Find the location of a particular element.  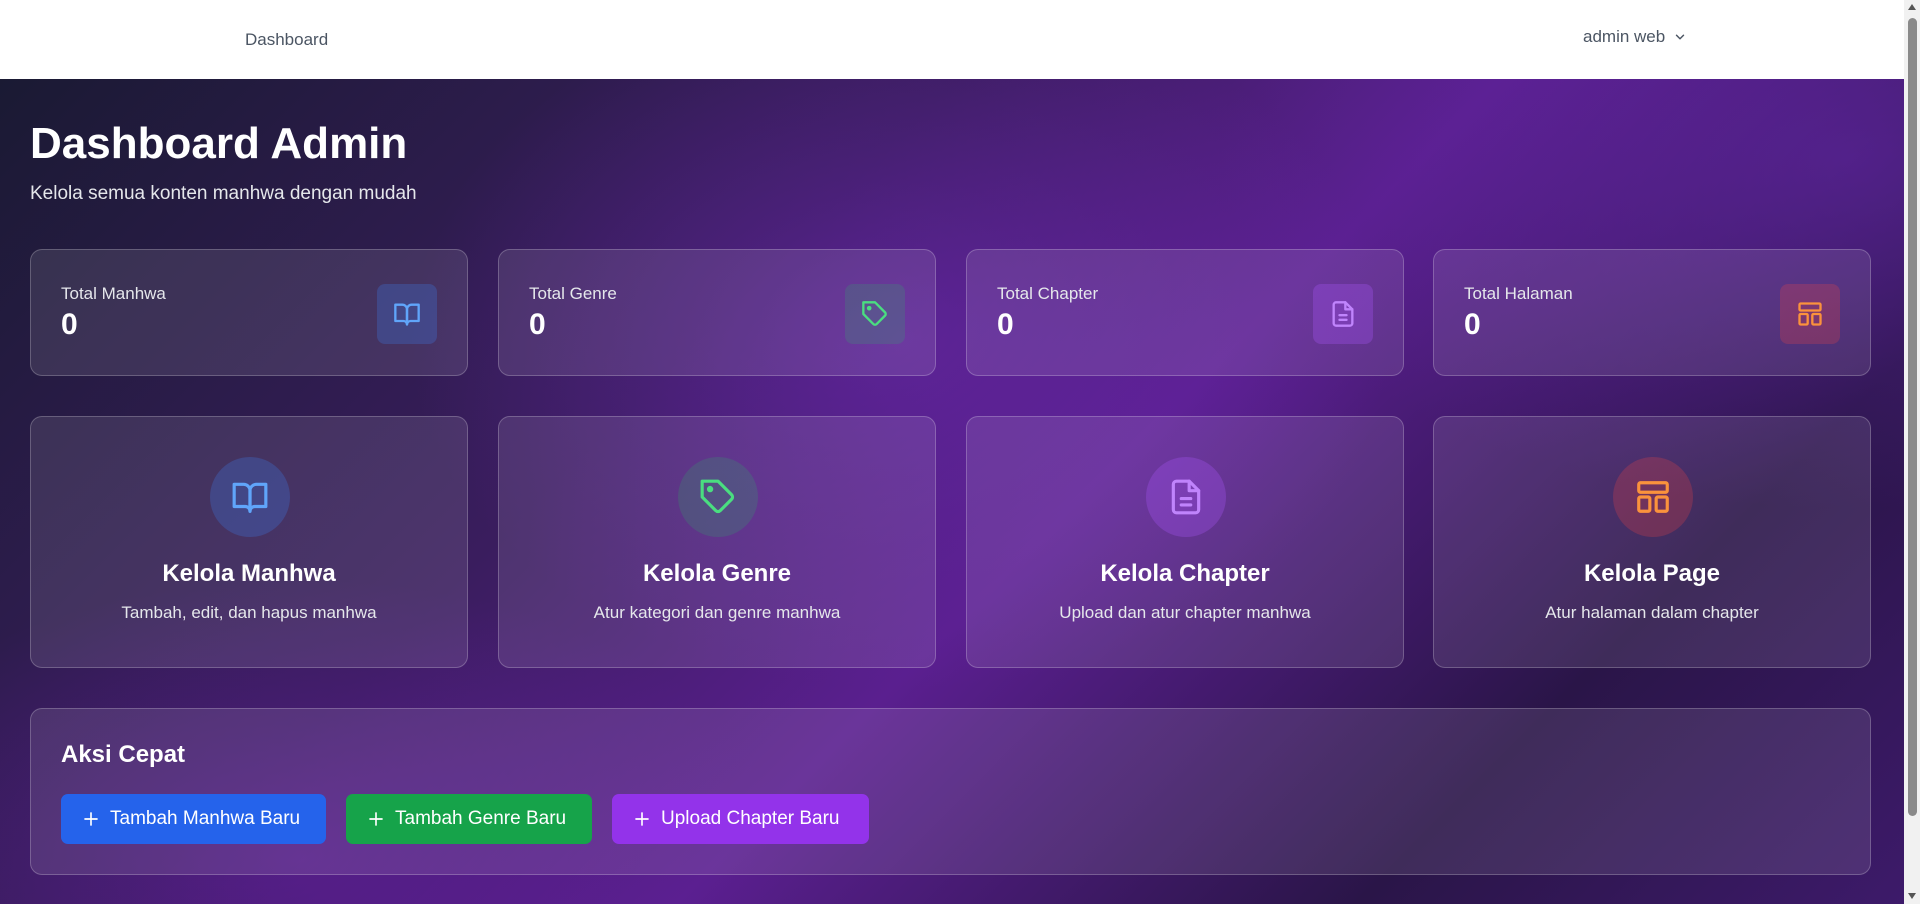

stat-label: Total Halaman is located at coordinates (1518, 293).